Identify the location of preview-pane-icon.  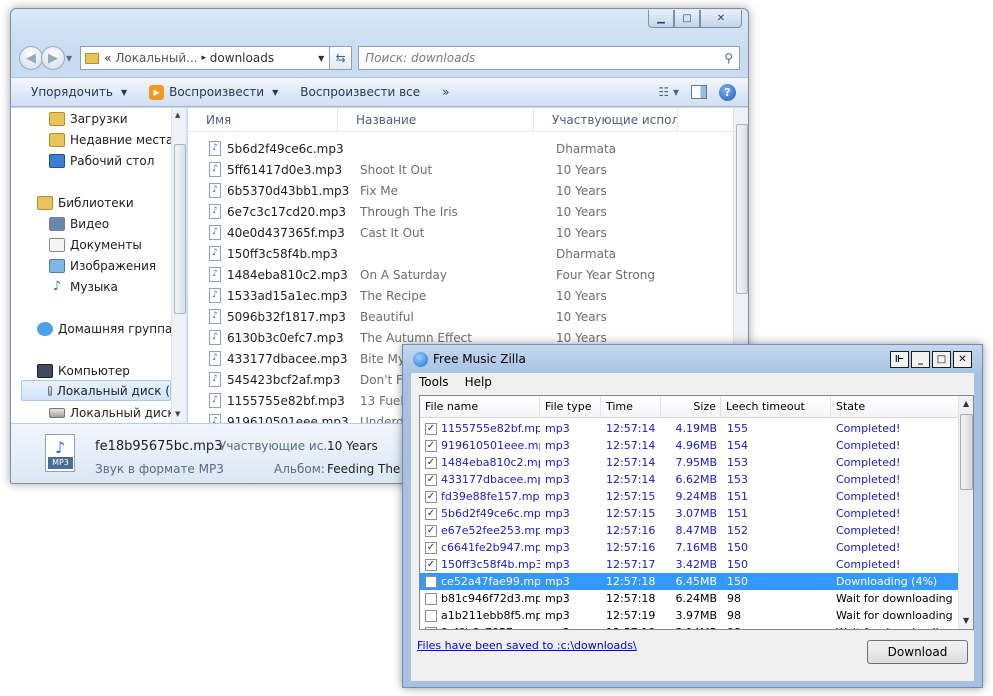
(699, 92).